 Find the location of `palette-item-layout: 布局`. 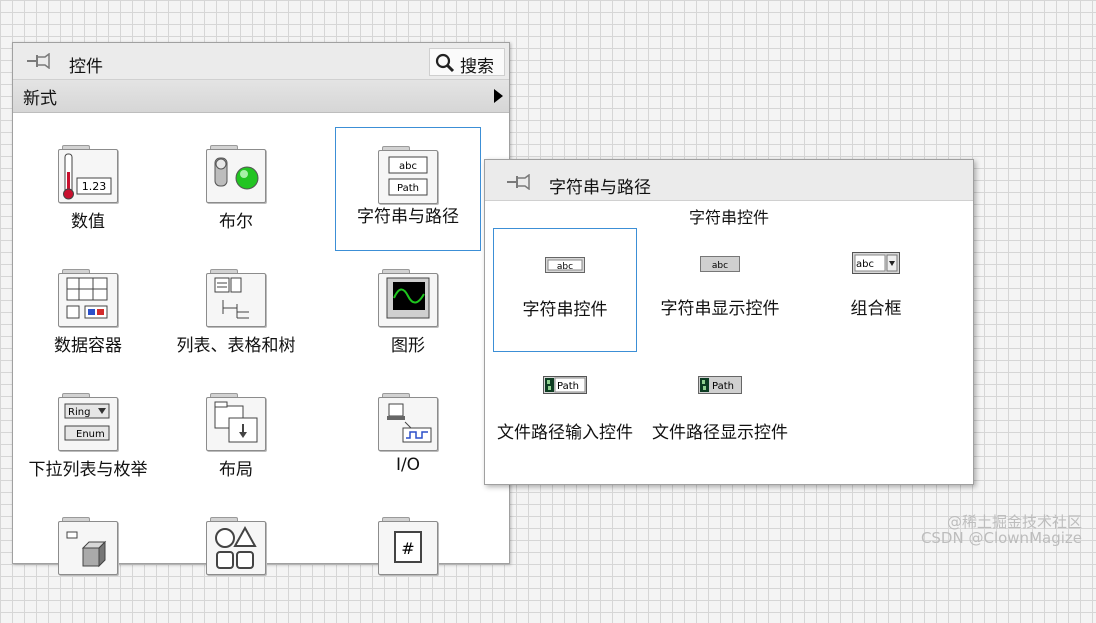

palette-item-layout: 布局 is located at coordinates (236, 437).